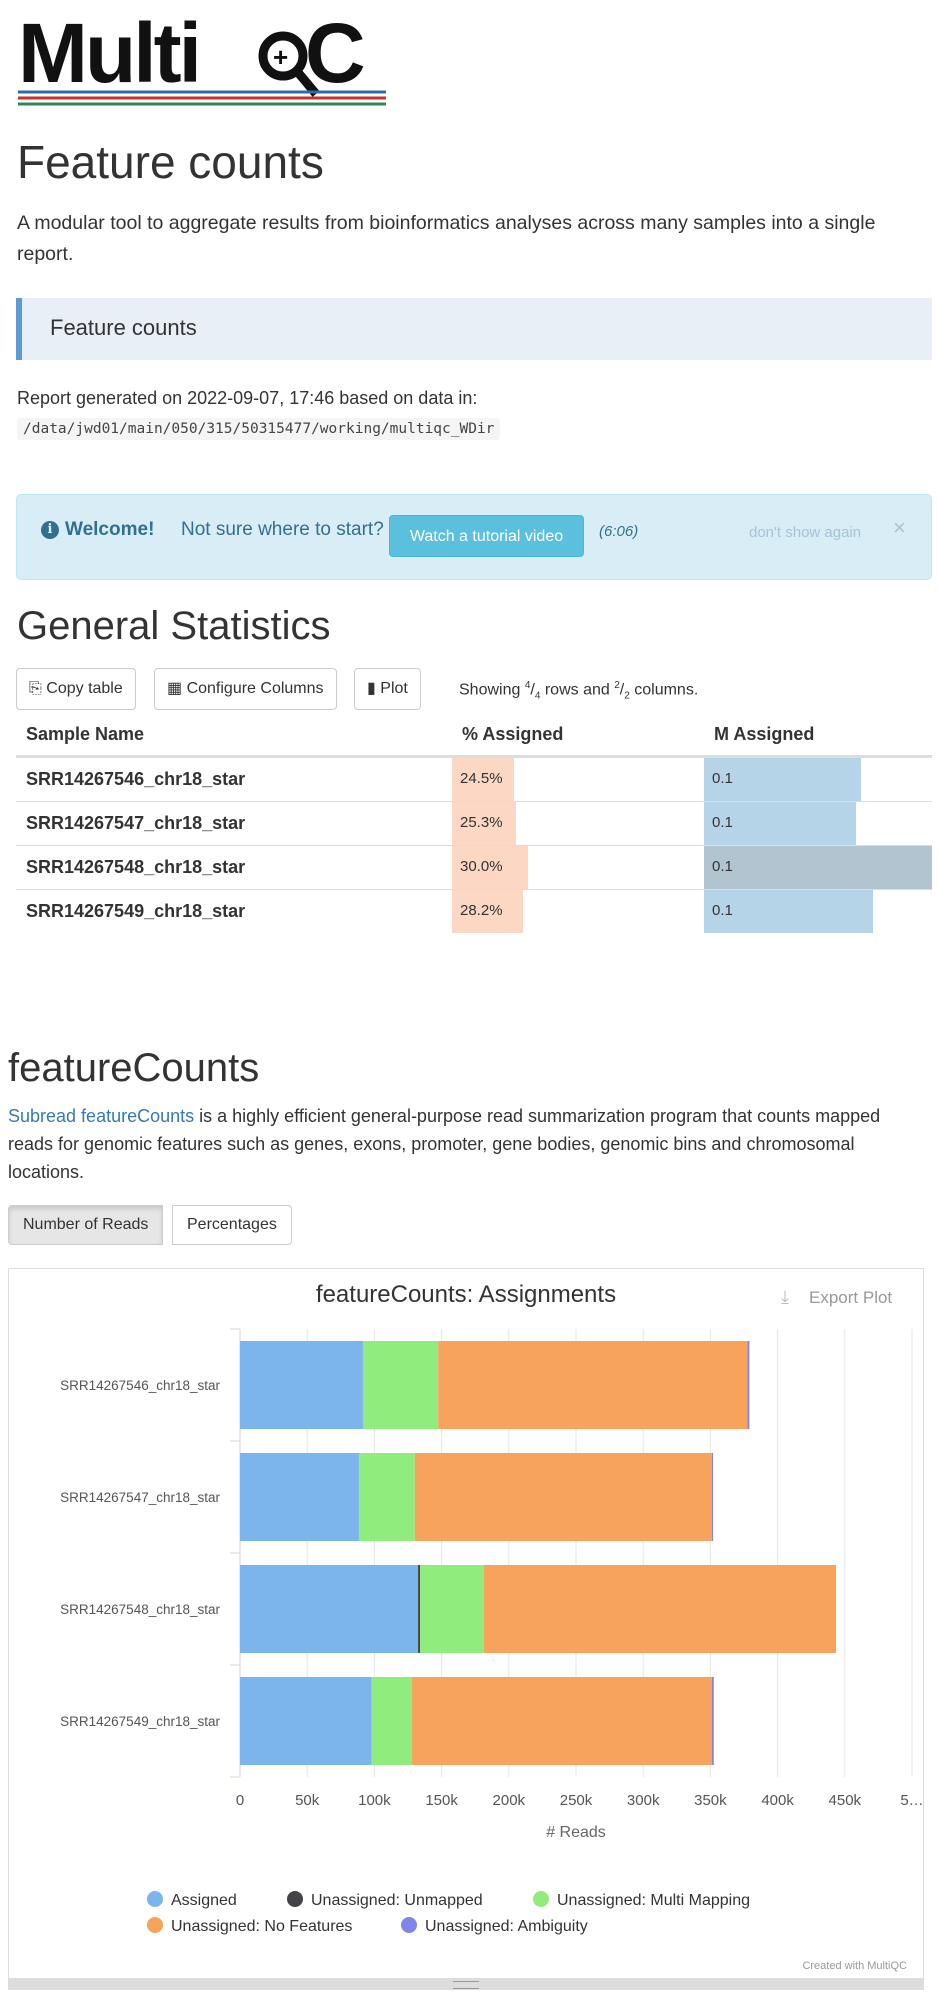 Image resolution: width=938 pixels, height=1996 pixels. I want to click on pct-assigned-cell: 25.3%, so click(578, 823).